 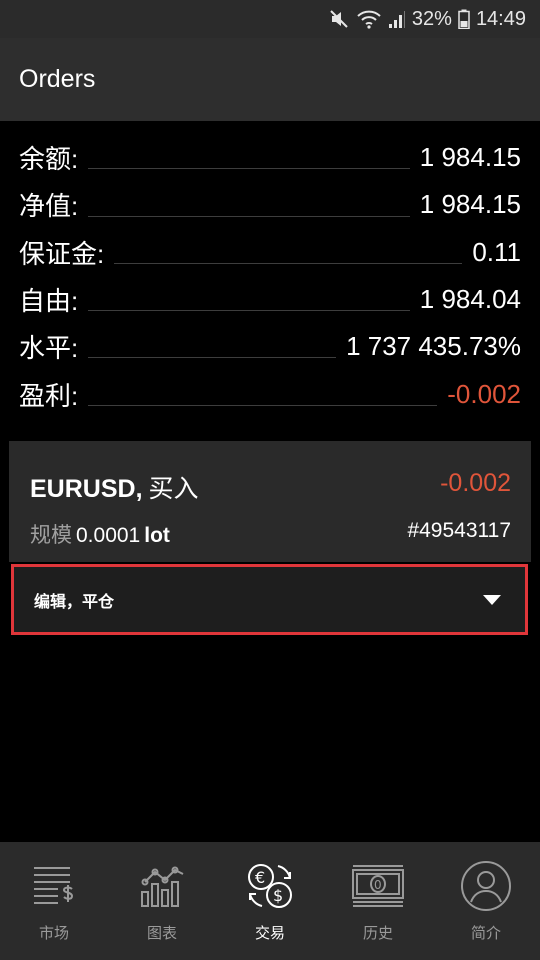 I want to click on volume-label: 规模, so click(x=51, y=535).